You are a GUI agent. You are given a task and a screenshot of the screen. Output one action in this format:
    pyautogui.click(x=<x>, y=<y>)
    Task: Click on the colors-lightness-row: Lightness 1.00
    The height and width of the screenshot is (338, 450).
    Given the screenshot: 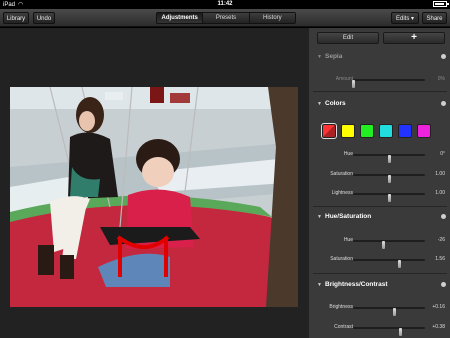 What is the action you would take?
    pyautogui.click(x=379, y=195)
    